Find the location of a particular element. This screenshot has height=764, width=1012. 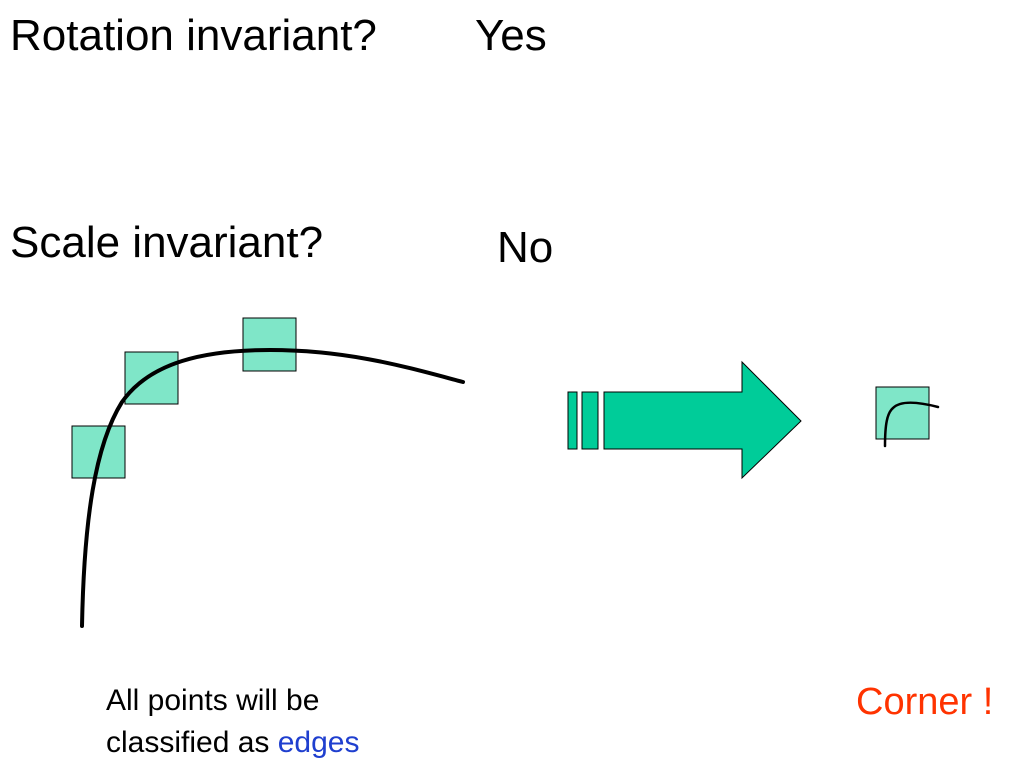

caption-line-2: classified as edges is located at coordinates (233, 743).